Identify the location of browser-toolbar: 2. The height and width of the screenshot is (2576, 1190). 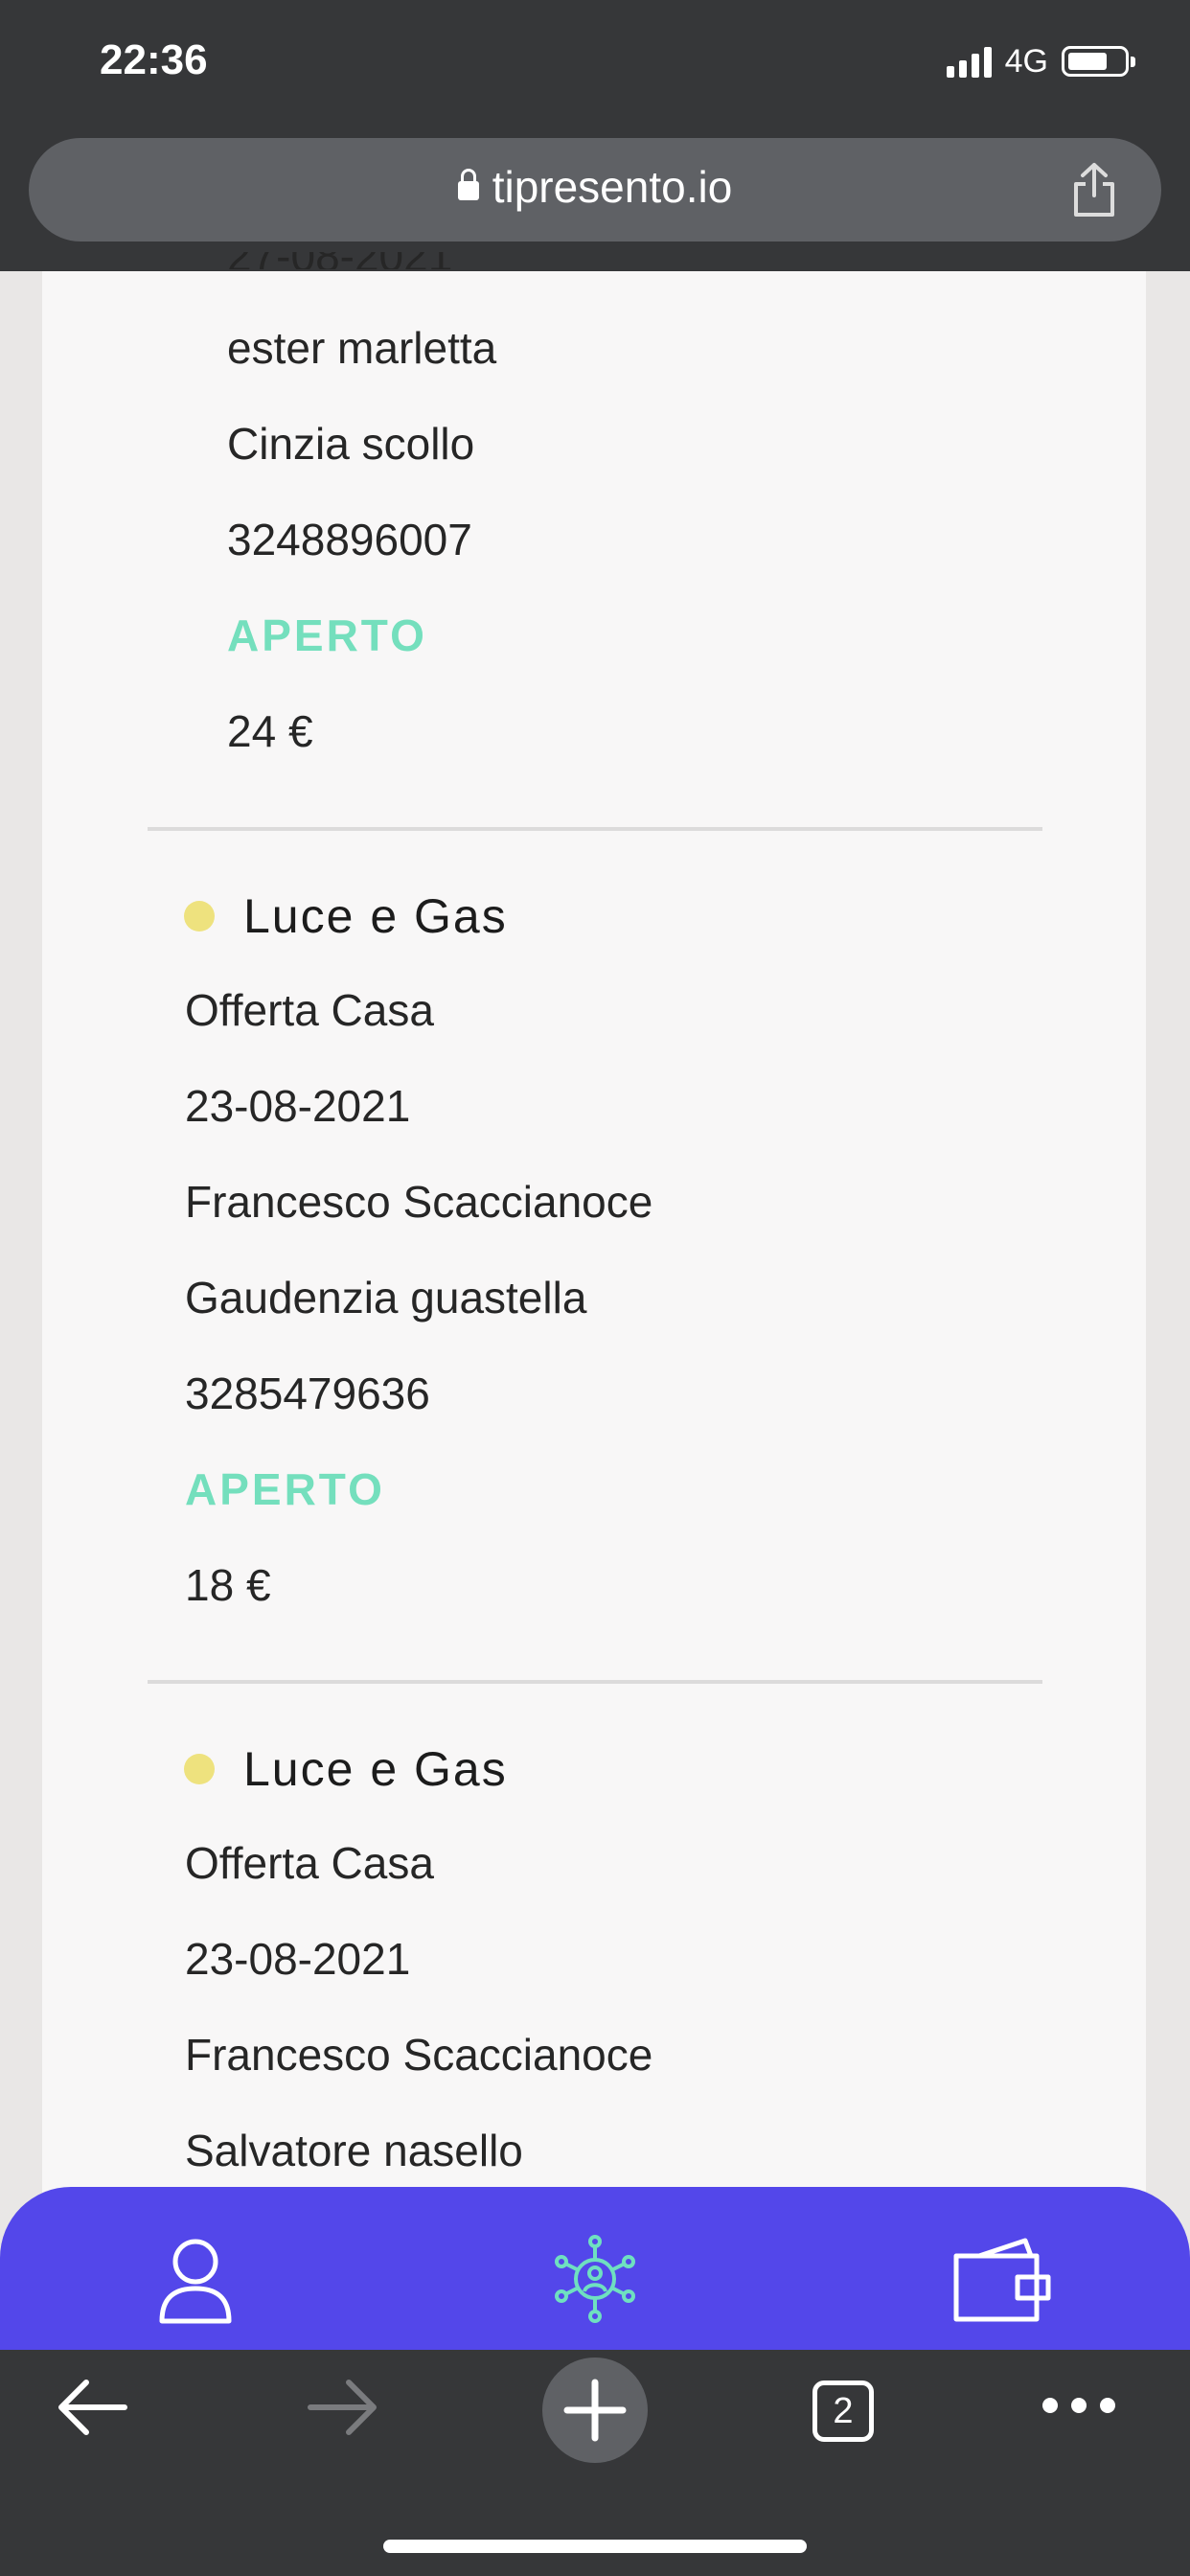
(595, 2463).